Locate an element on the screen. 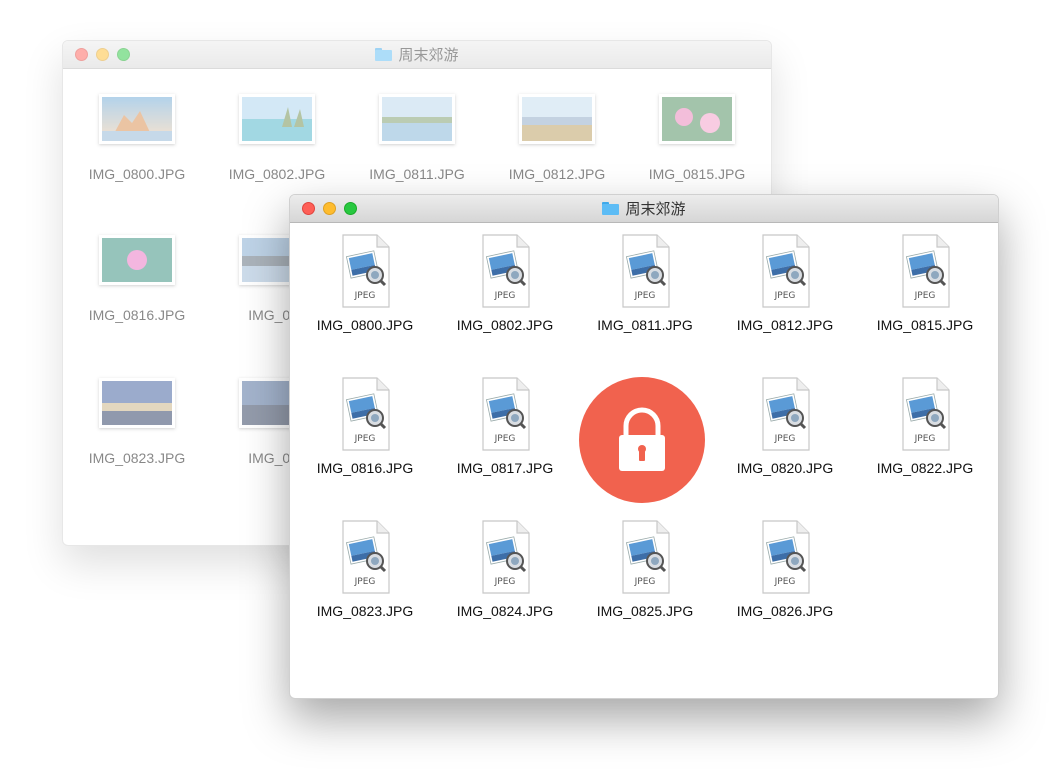  file-item: JPEG IMG_0820.JPG is located at coordinates (785, 426).